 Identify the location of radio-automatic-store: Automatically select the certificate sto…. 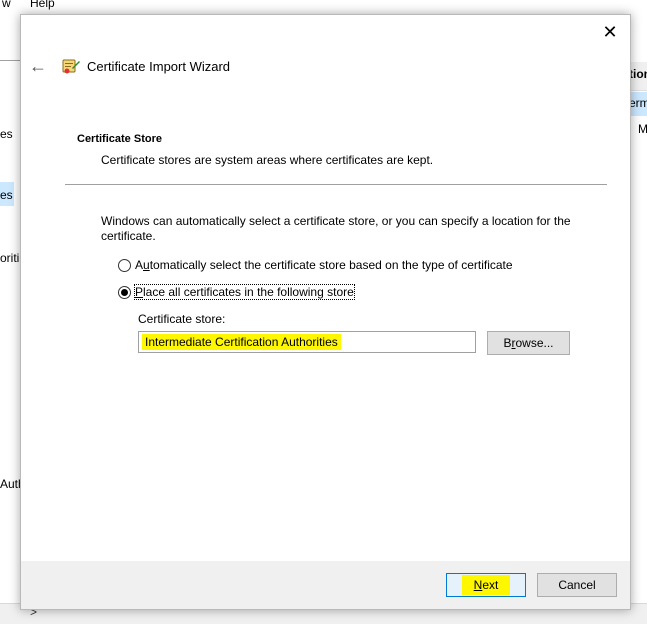
(315, 265).